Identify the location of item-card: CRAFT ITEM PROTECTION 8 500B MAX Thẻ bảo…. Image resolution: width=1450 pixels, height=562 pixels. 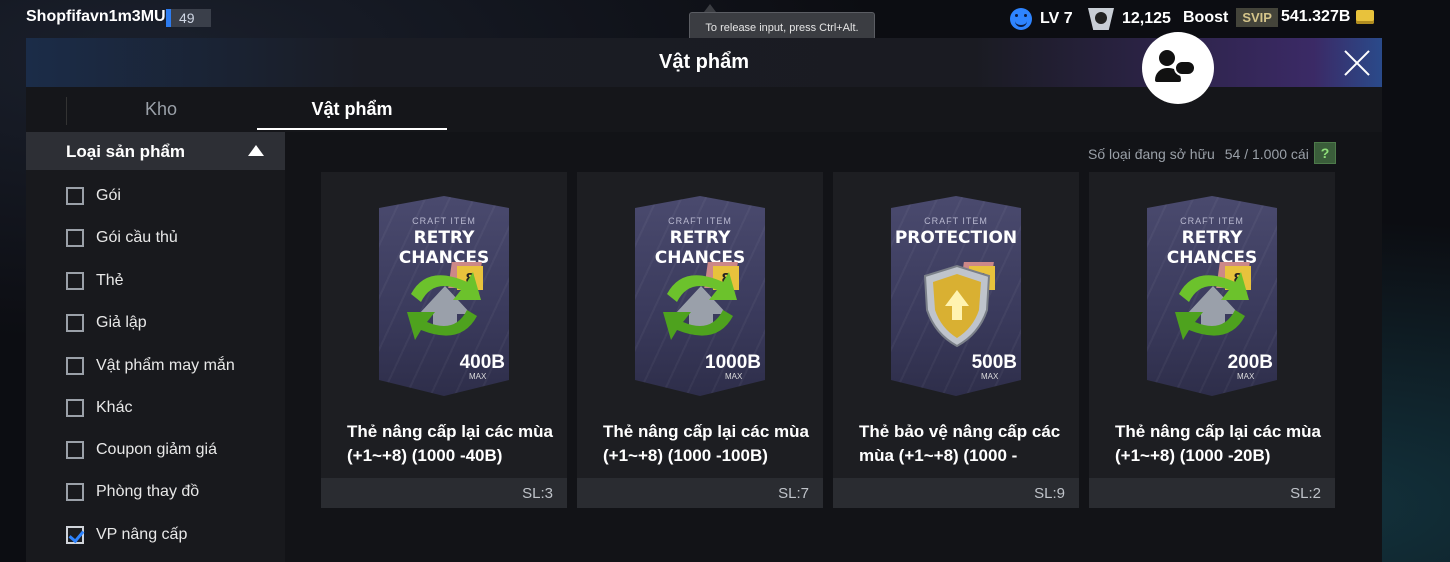
(956, 340).